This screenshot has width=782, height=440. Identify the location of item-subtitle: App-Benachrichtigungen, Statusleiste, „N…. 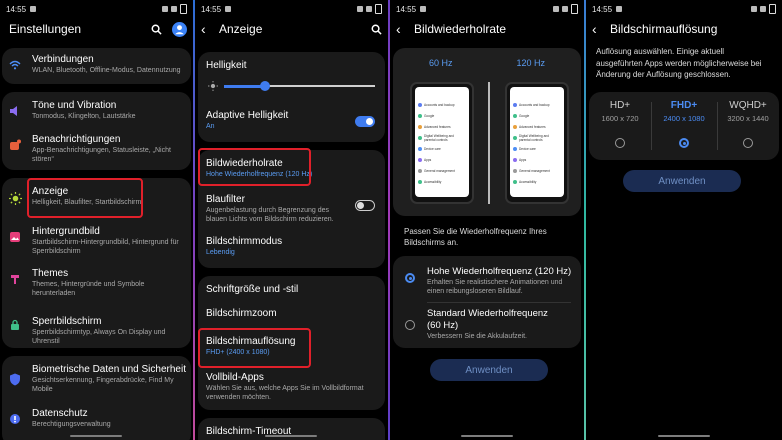
(101, 155).